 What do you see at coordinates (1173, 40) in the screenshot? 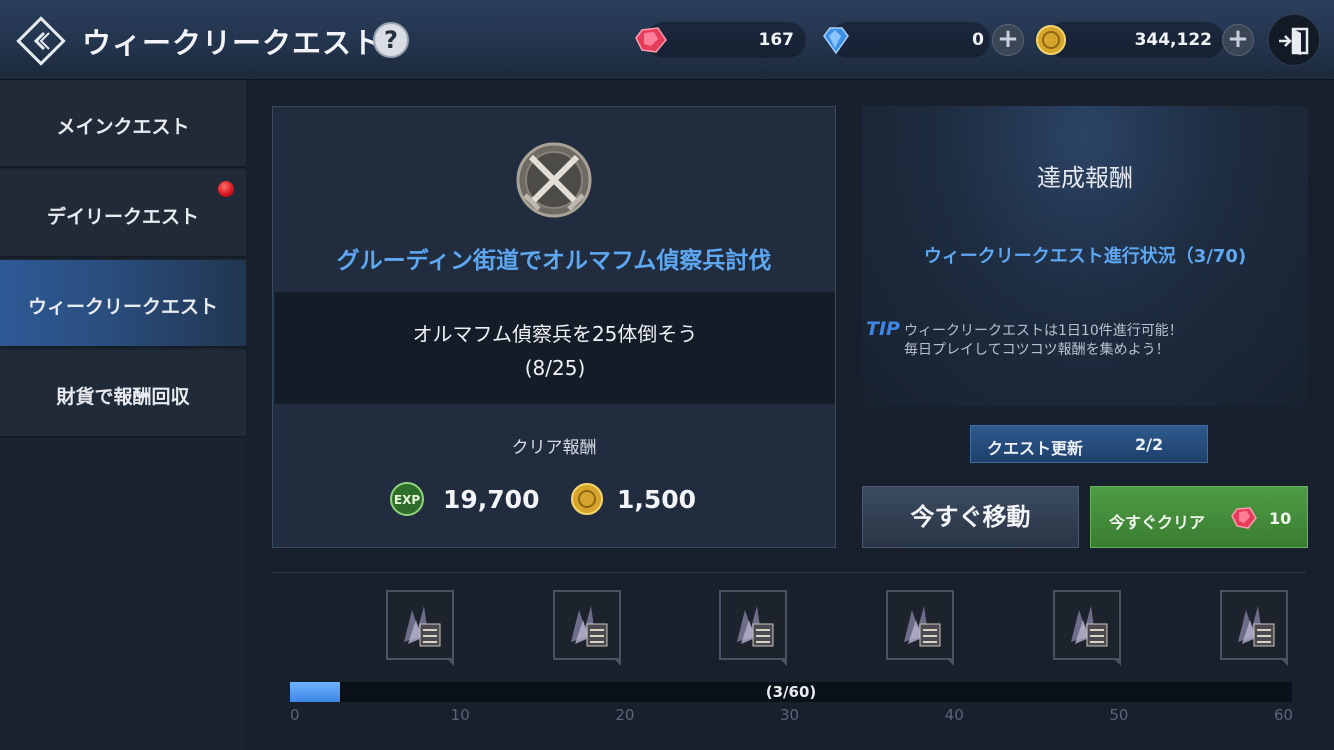
I see `gold-value: 344,122` at bounding box center [1173, 40].